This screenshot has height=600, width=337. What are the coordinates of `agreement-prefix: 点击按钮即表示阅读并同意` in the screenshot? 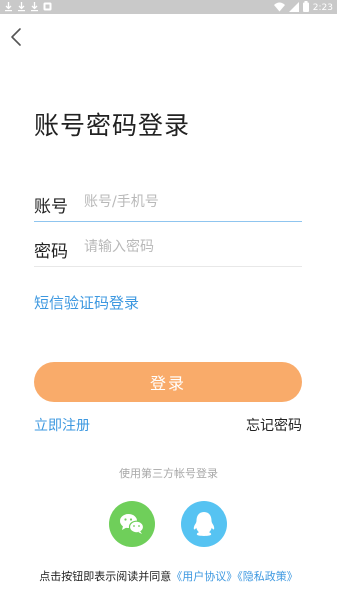 It's located at (105, 576).